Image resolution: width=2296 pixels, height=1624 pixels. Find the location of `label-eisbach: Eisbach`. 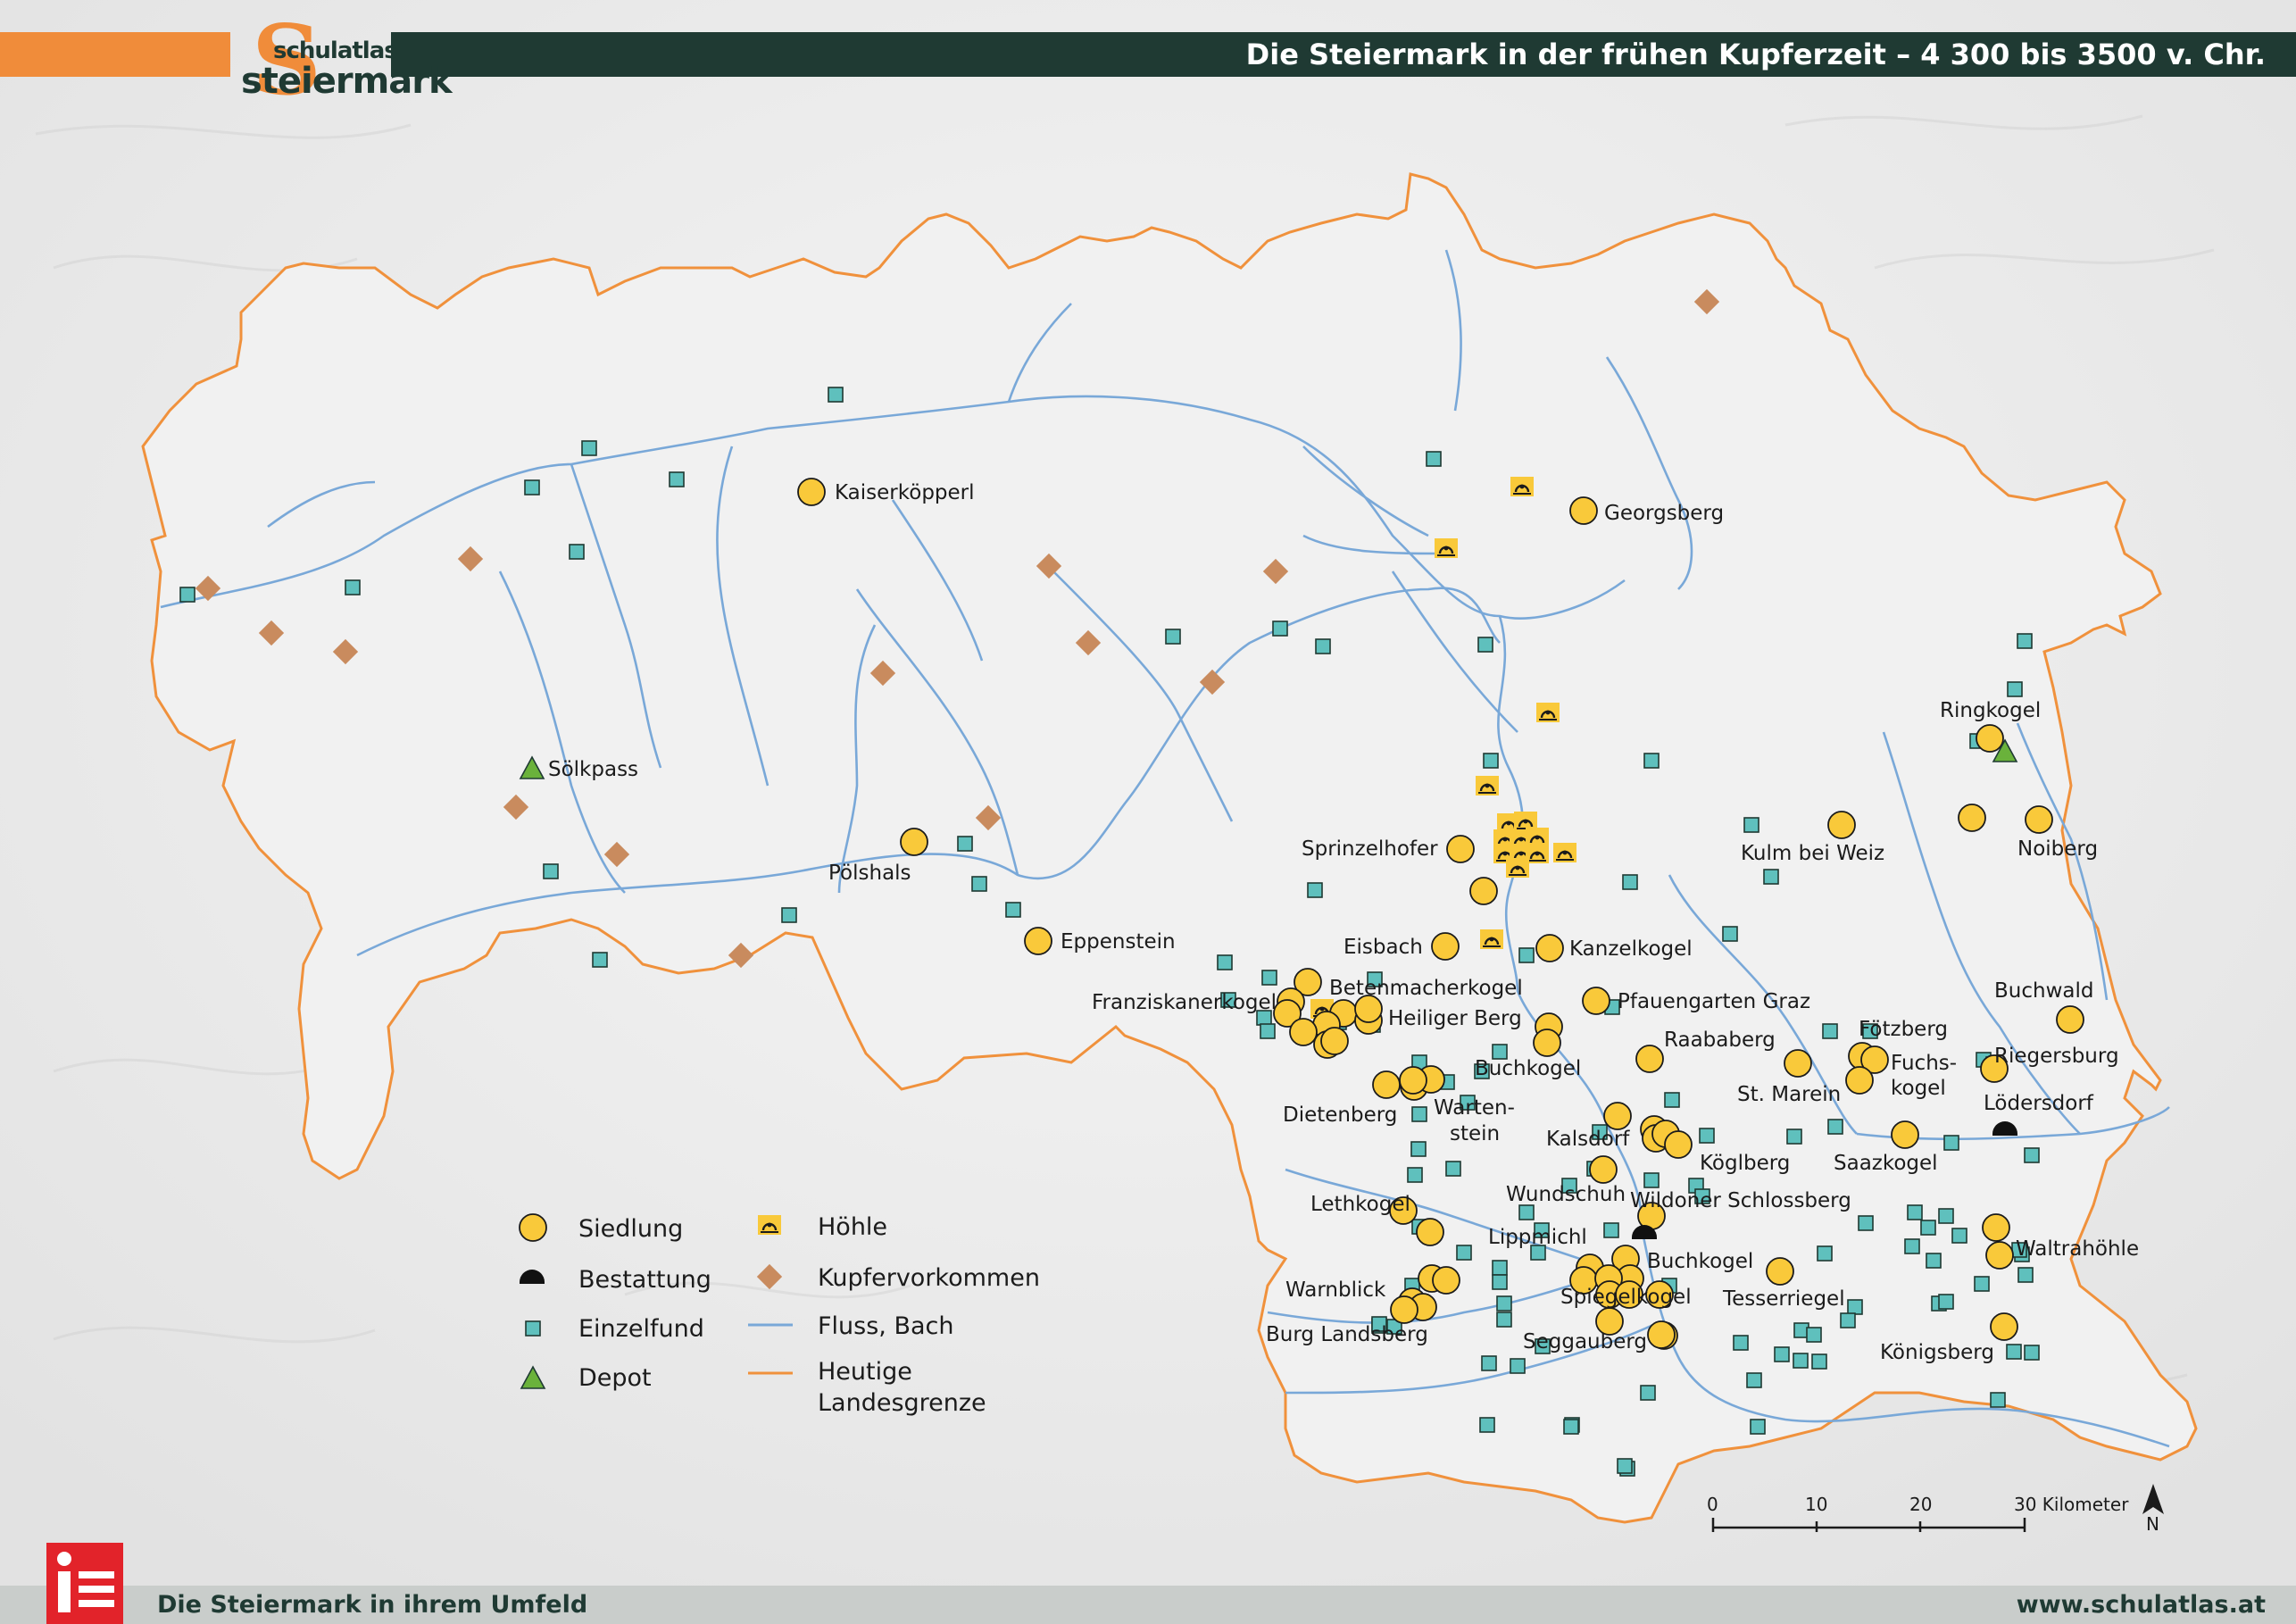

label-eisbach: Eisbach is located at coordinates (1383, 947).